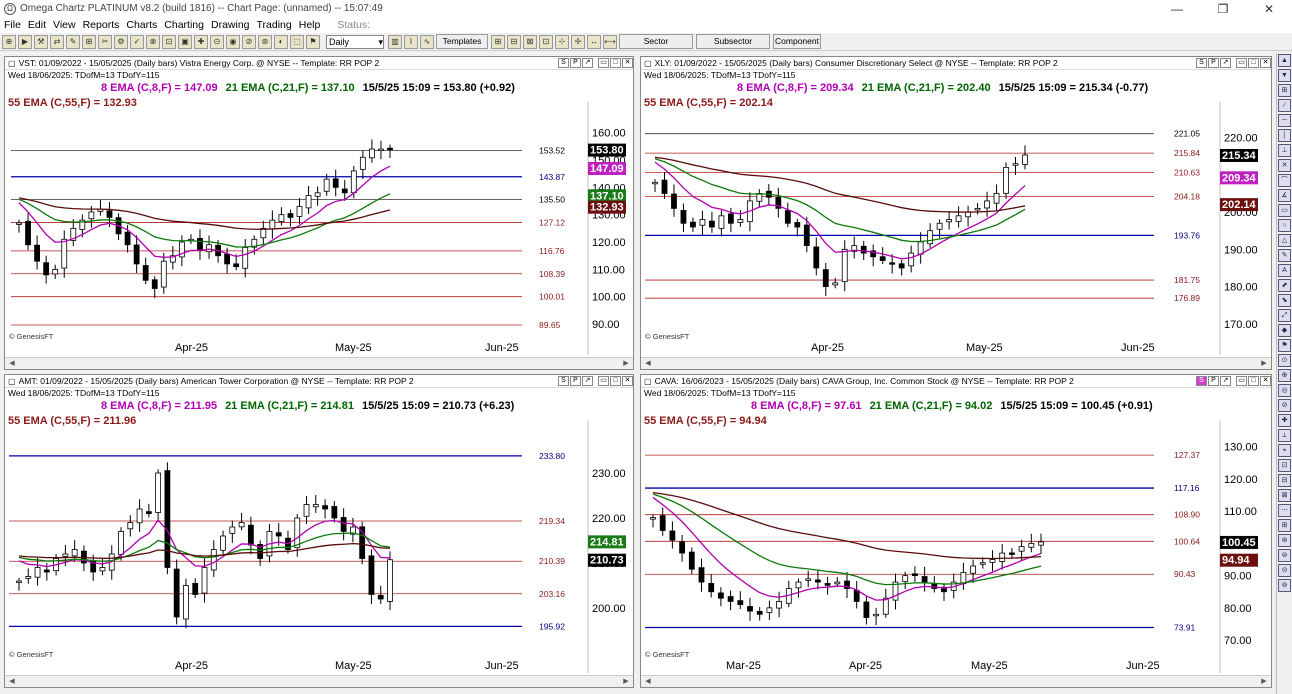 The image size is (1292, 694). What do you see at coordinates (233, 41) in the screenshot?
I see `toolbar-tool-14-icon: ◉` at bounding box center [233, 41].